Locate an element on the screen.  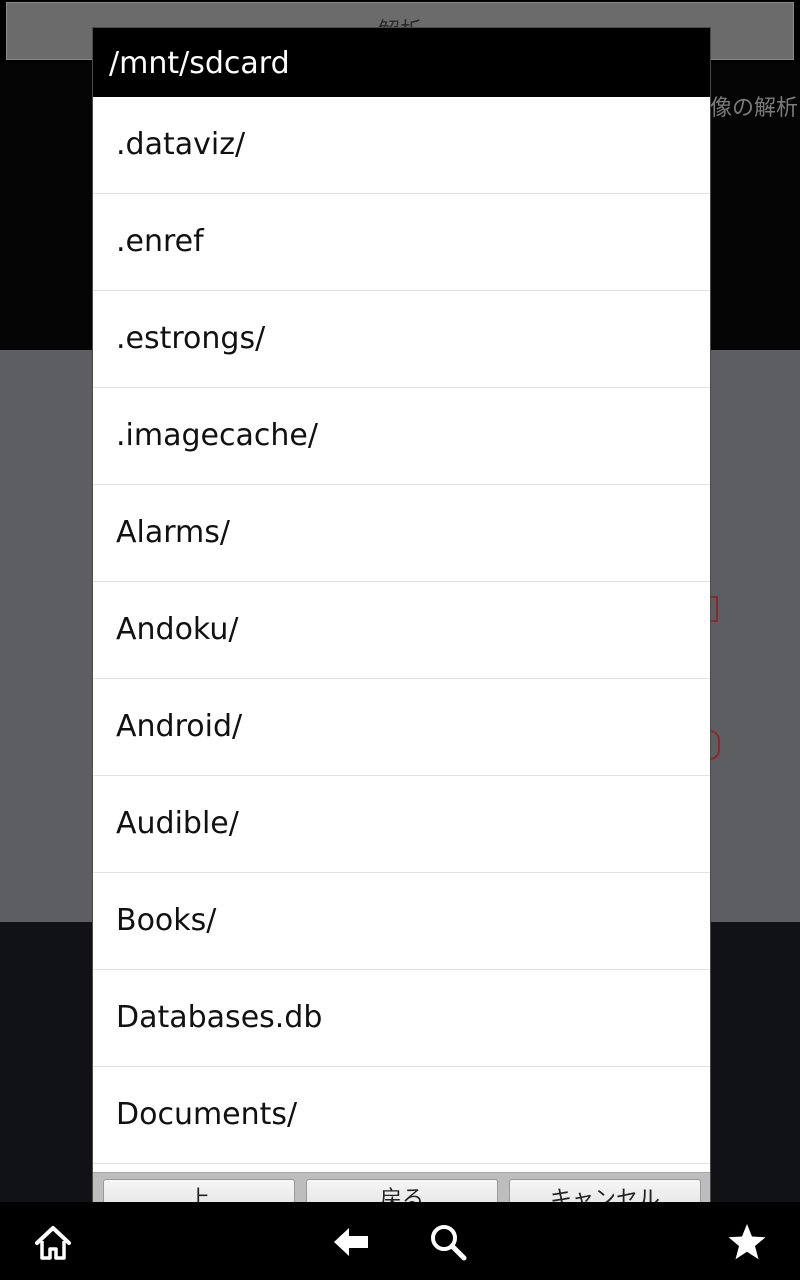
file-list-item: .dataviz/ is located at coordinates (401, 145).